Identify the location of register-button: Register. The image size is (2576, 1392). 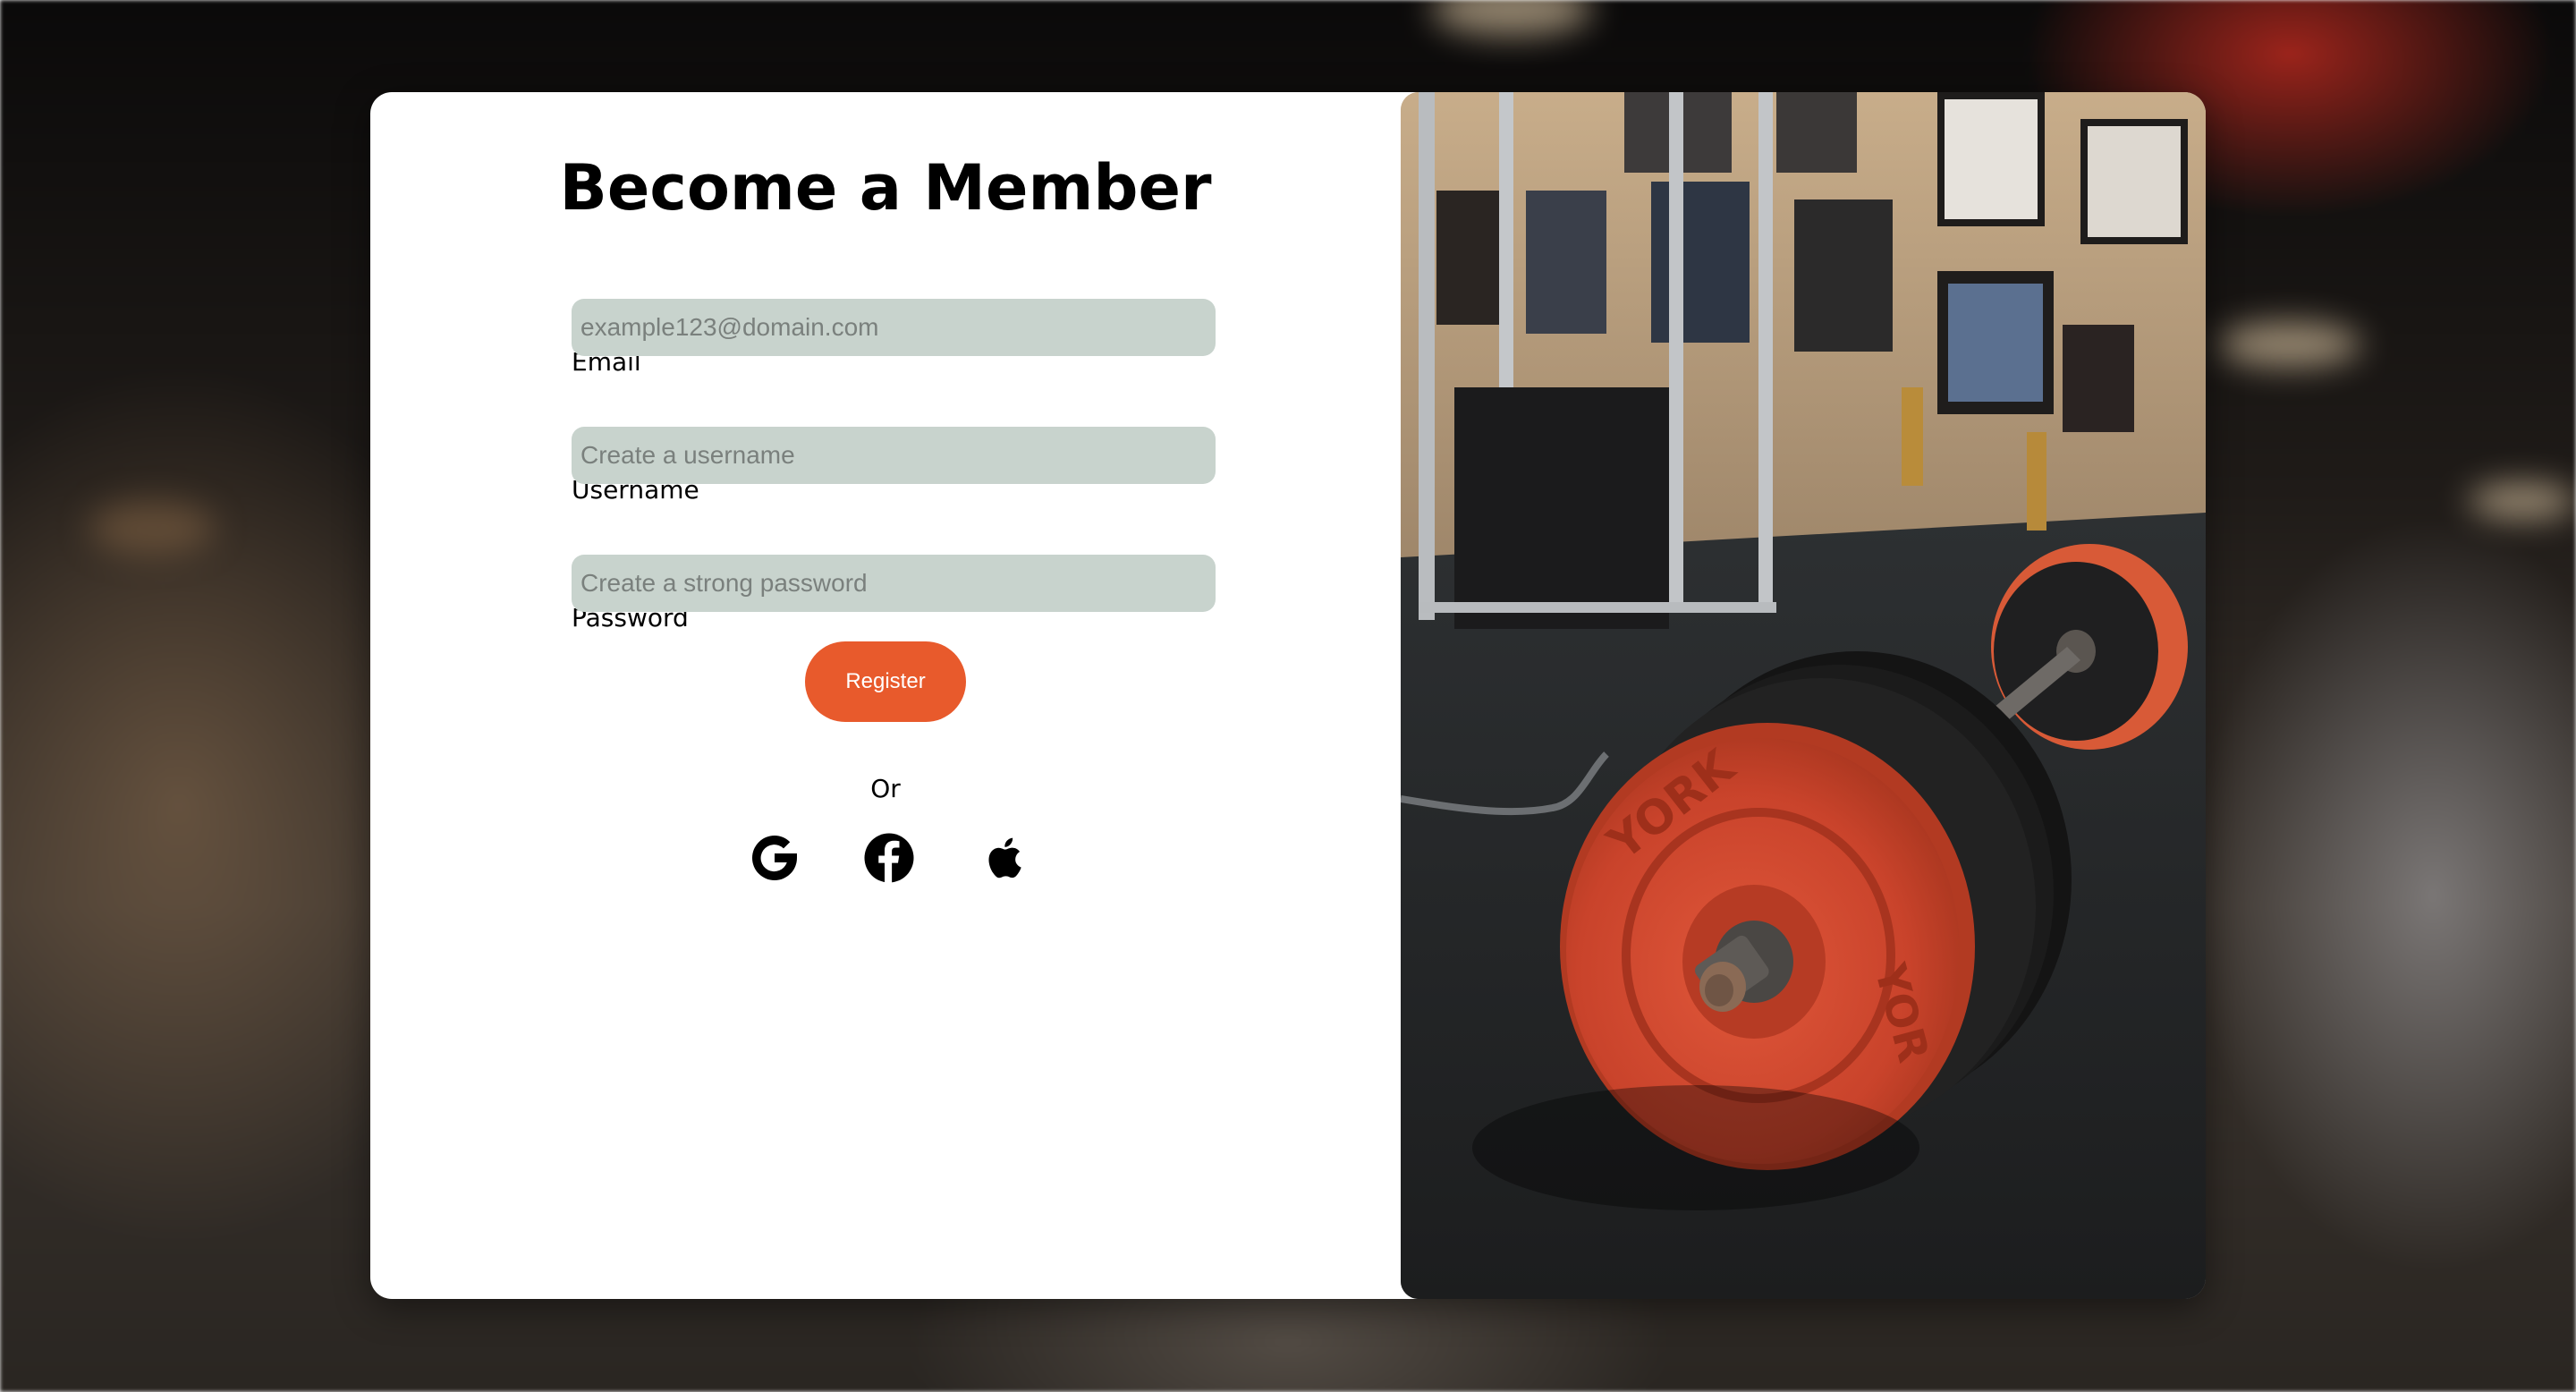
(885, 681).